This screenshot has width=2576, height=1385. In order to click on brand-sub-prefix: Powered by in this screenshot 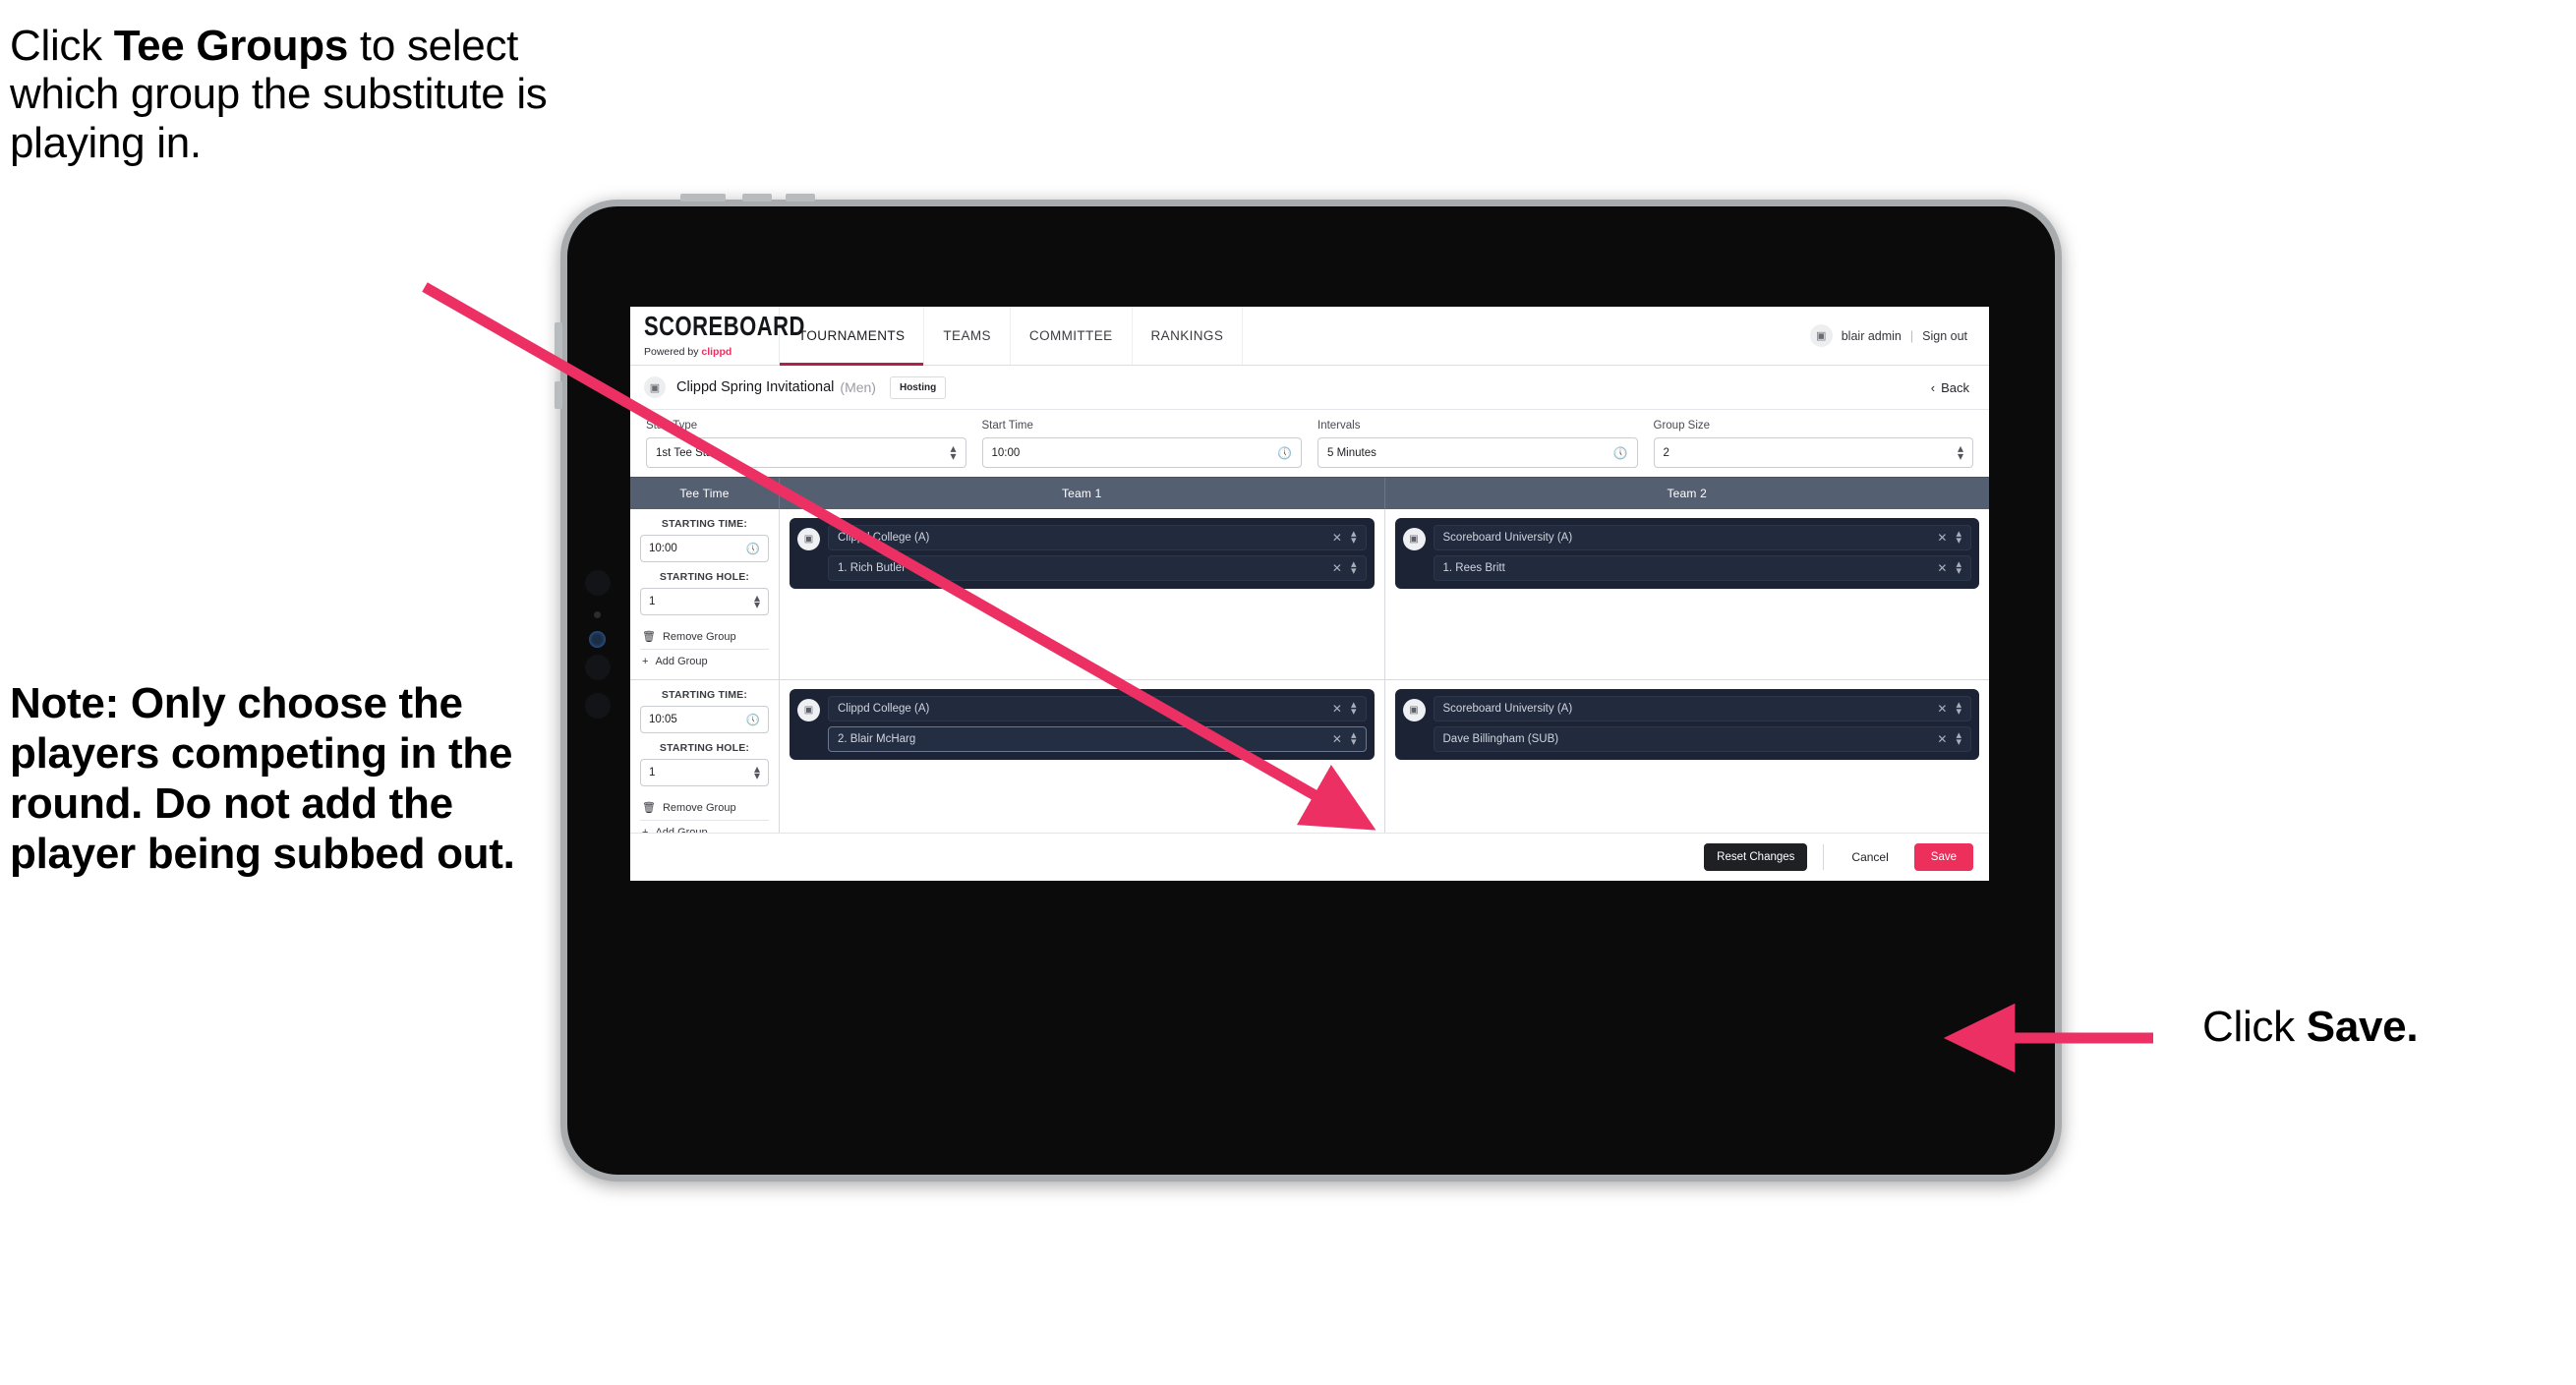, I will do `click(673, 352)`.